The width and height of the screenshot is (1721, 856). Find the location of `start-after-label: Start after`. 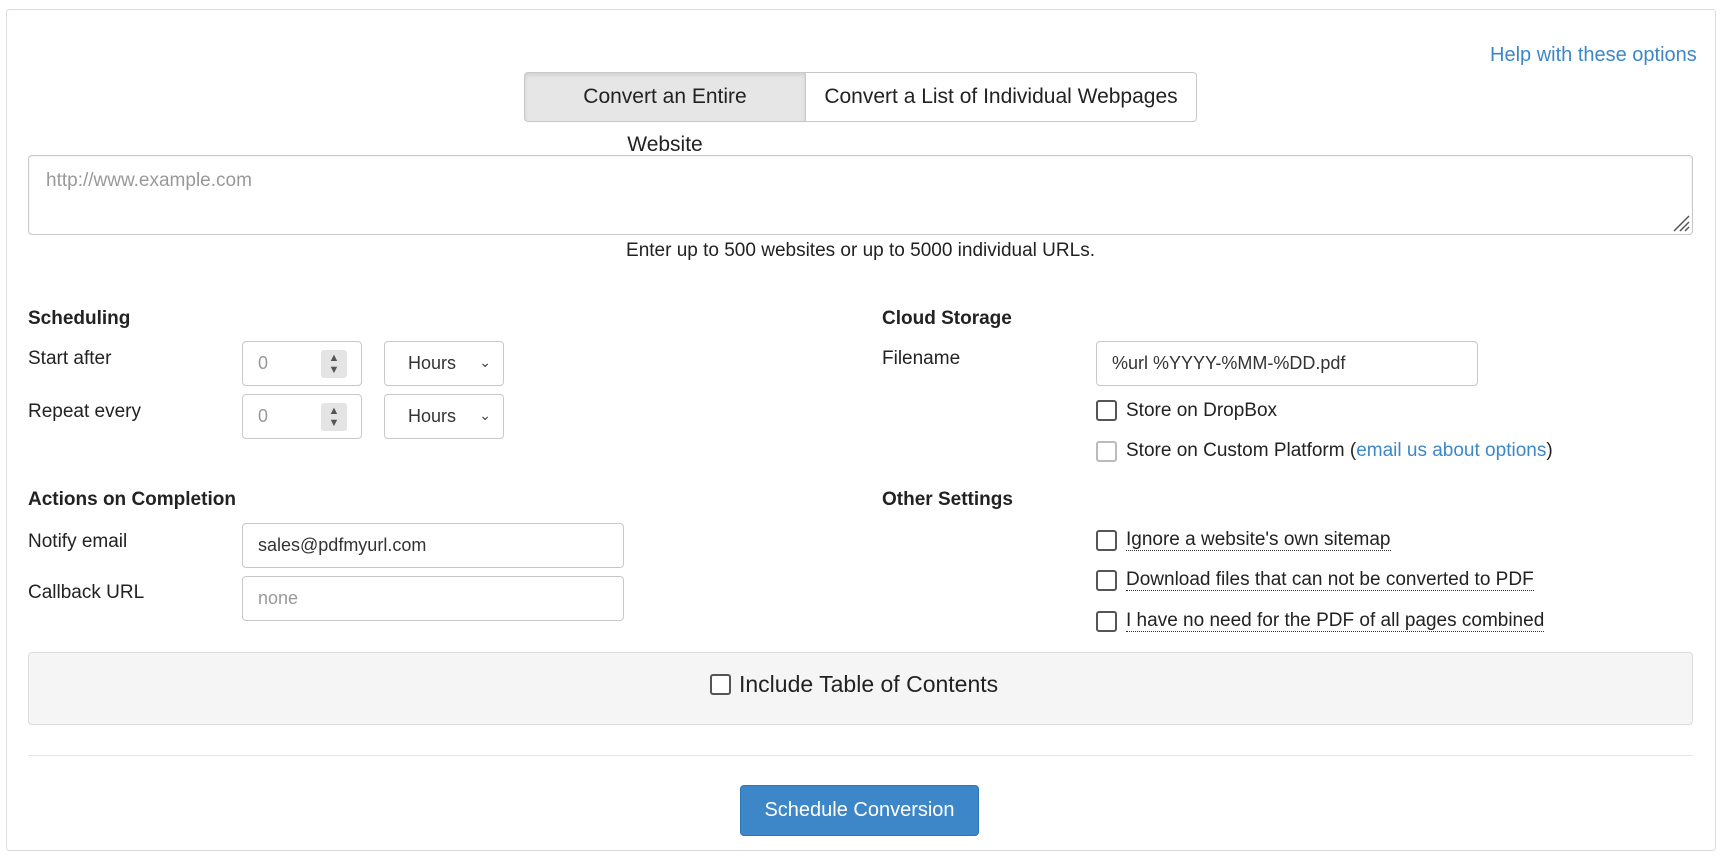

start-after-label: Start after is located at coordinates (70, 358).